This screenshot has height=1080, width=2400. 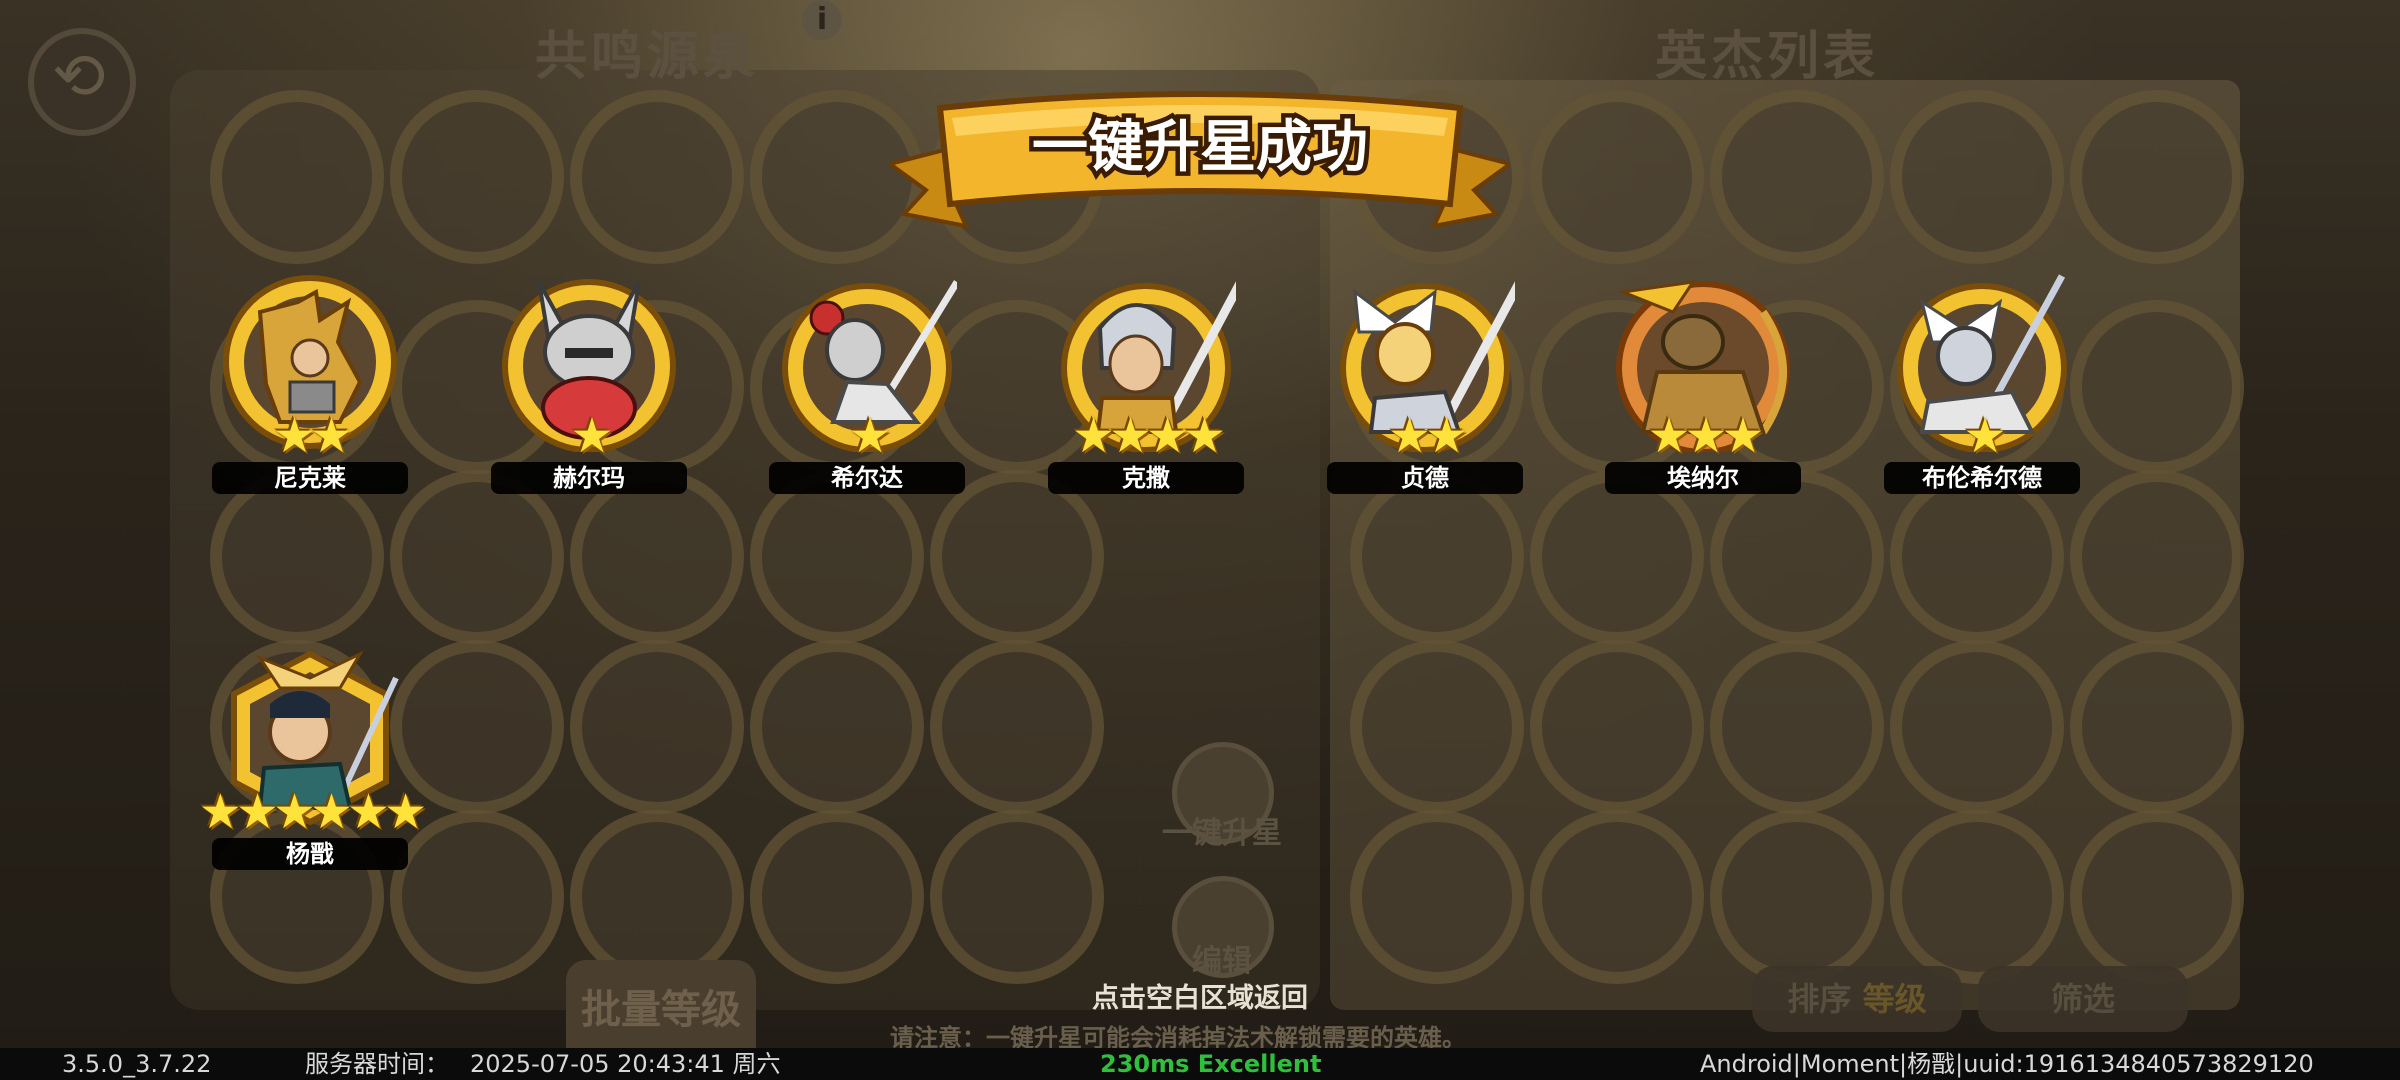 I want to click on banner-title: 一键升星成功, so click(x=1200, y=147).